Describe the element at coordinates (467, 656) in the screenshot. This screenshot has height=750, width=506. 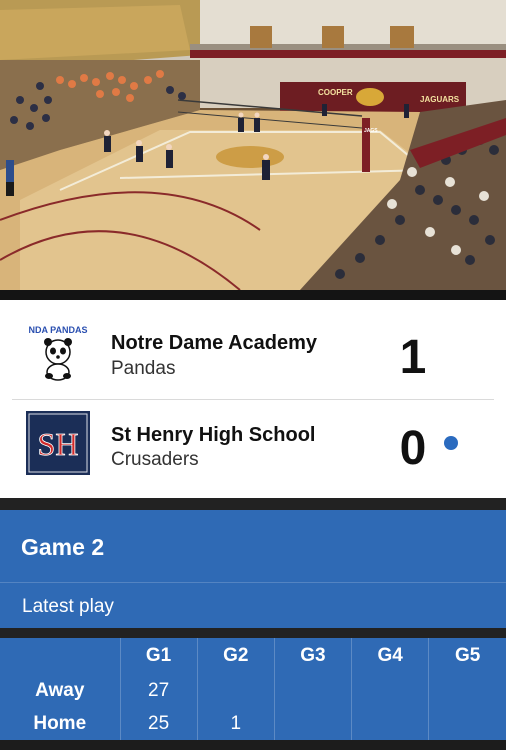
I see `column-g5: G5` at that location.